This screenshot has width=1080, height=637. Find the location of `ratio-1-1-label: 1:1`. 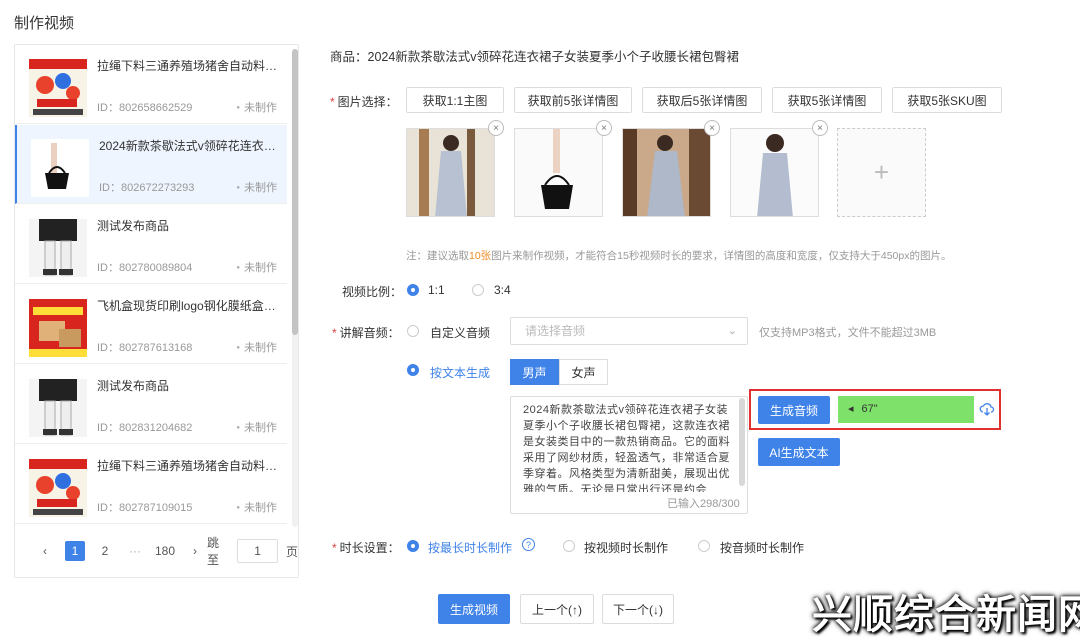

ratio-1-1-label: 1:1 is located at coordinates (436, 290).